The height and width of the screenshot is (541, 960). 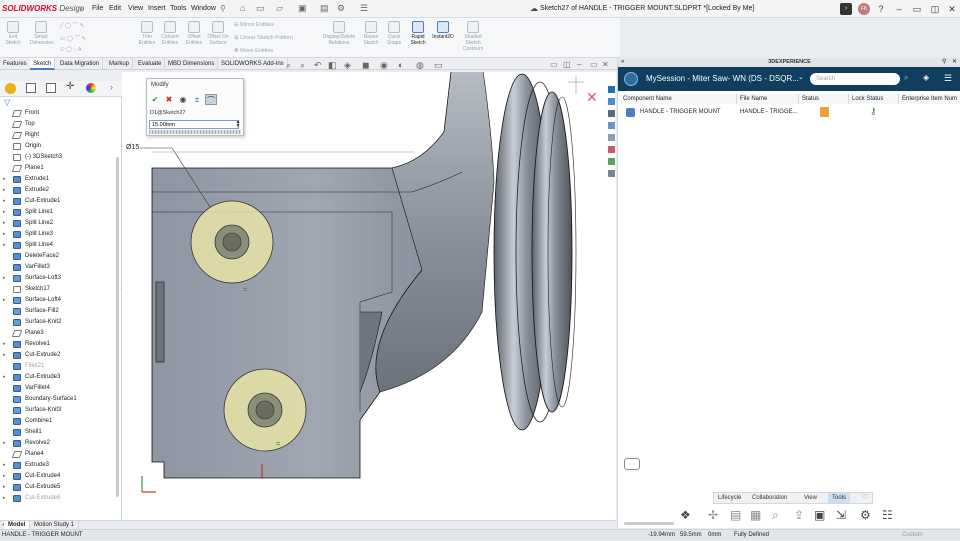 I want to click on menu-view: View, so click(x=135, y=8).